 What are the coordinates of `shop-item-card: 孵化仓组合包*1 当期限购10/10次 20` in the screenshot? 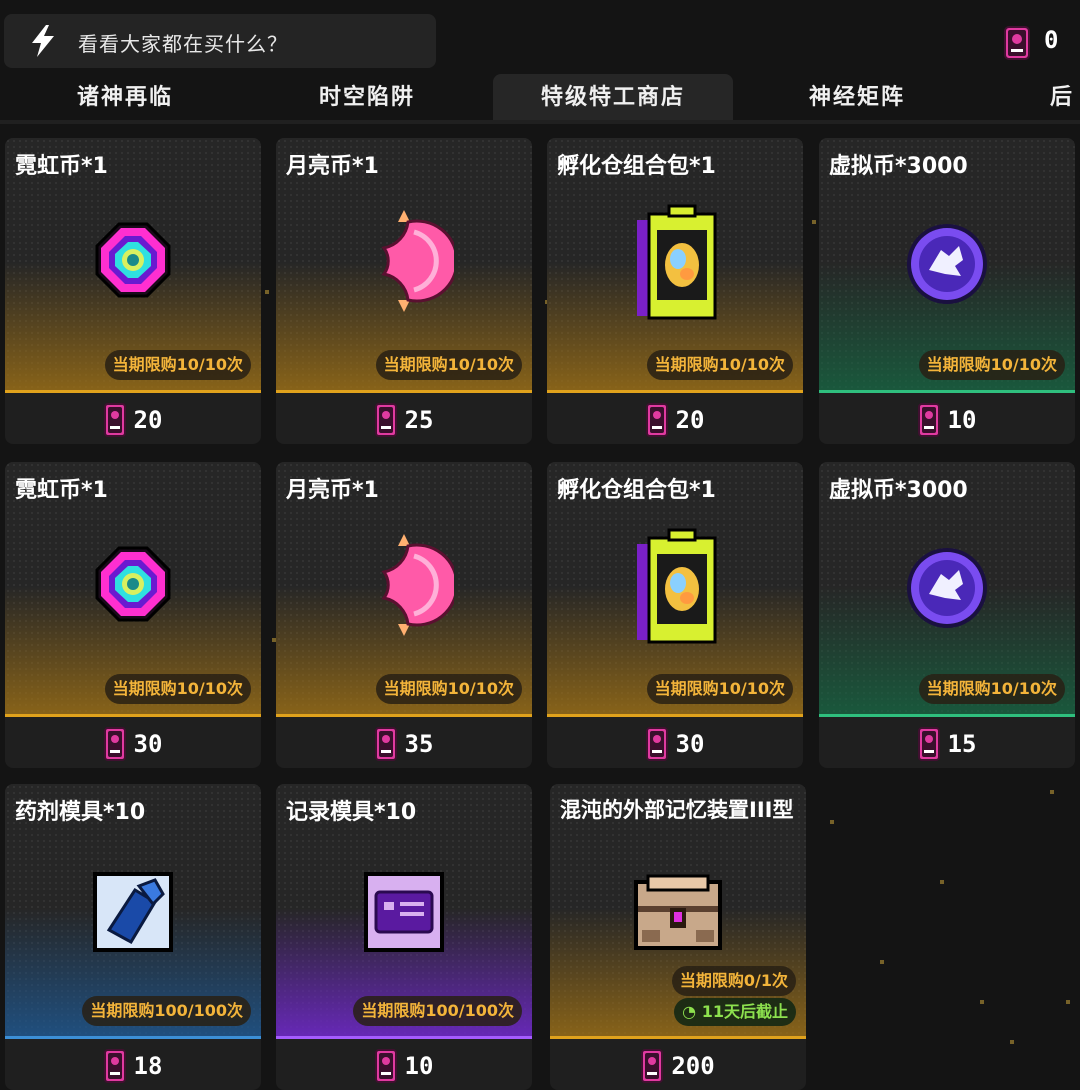 It's located at (675, 291).